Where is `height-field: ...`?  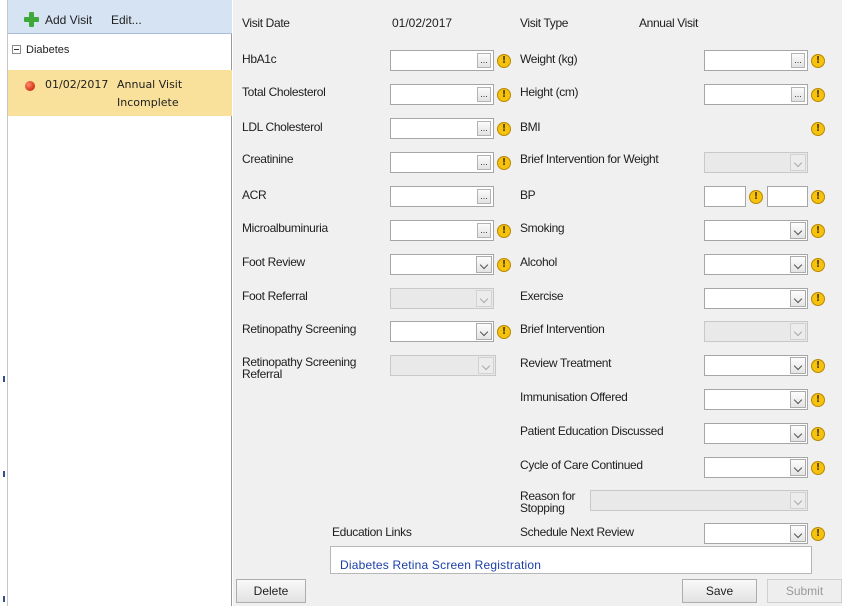
height-field: ... is located at coordinates (756, 94).